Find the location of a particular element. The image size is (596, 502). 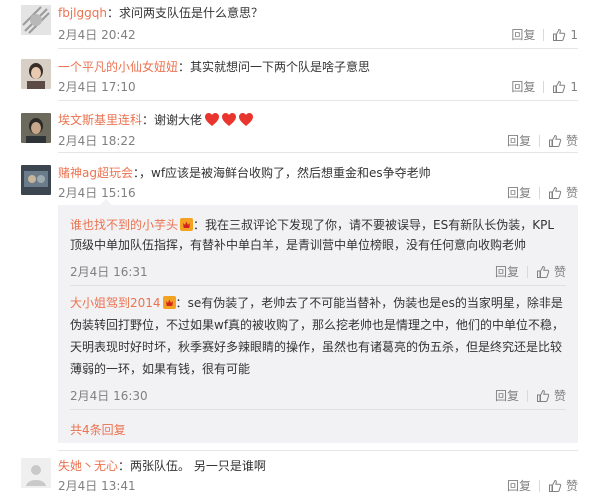

comment-time: 2月4日 15:16 is located at coordinates (97, 193).